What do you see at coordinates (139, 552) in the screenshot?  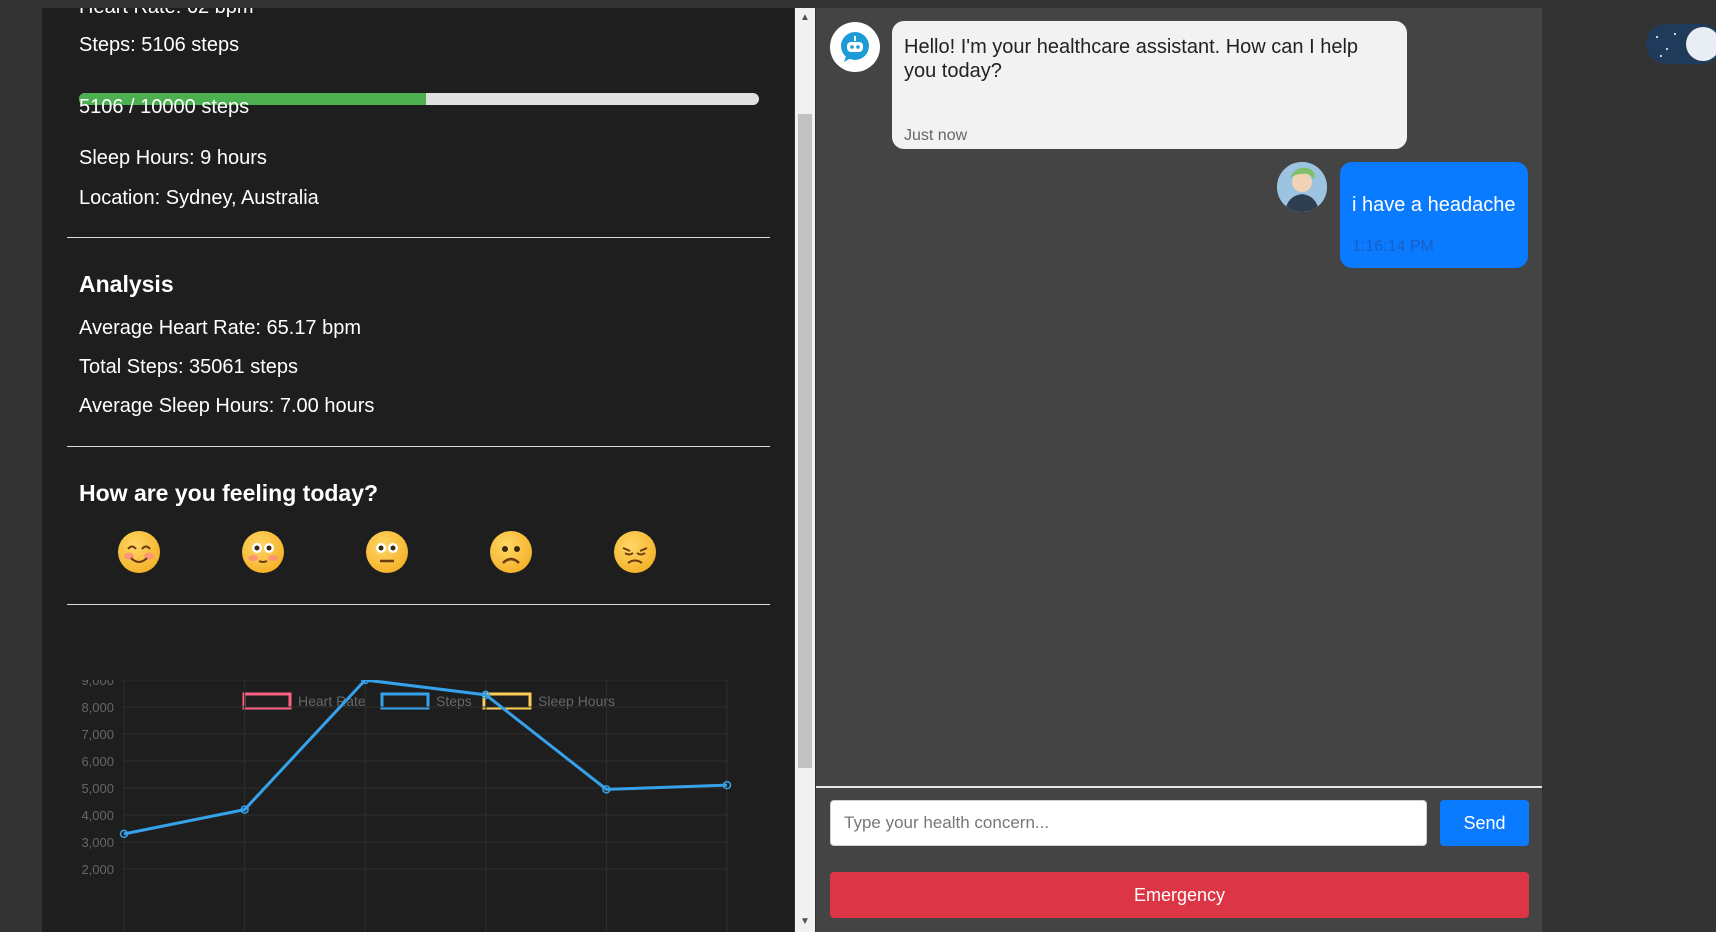 I see `smiling-blush-emoji-icon` at bounding box center [139, 552].